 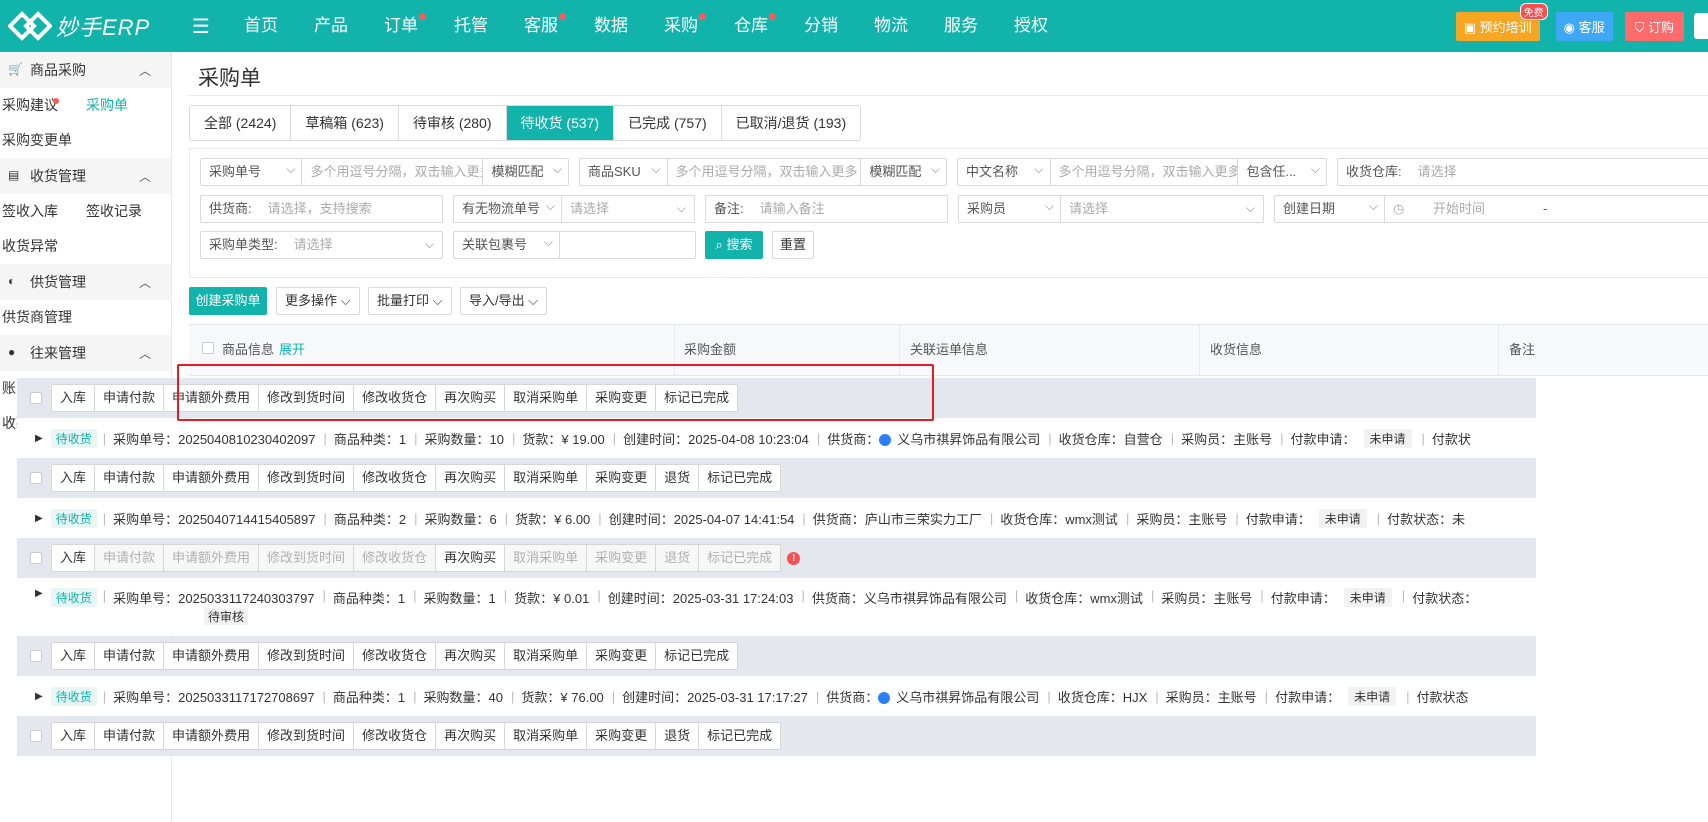 I want to click on status-tab: 草稿箱 (623), so click(x=345, y=123).